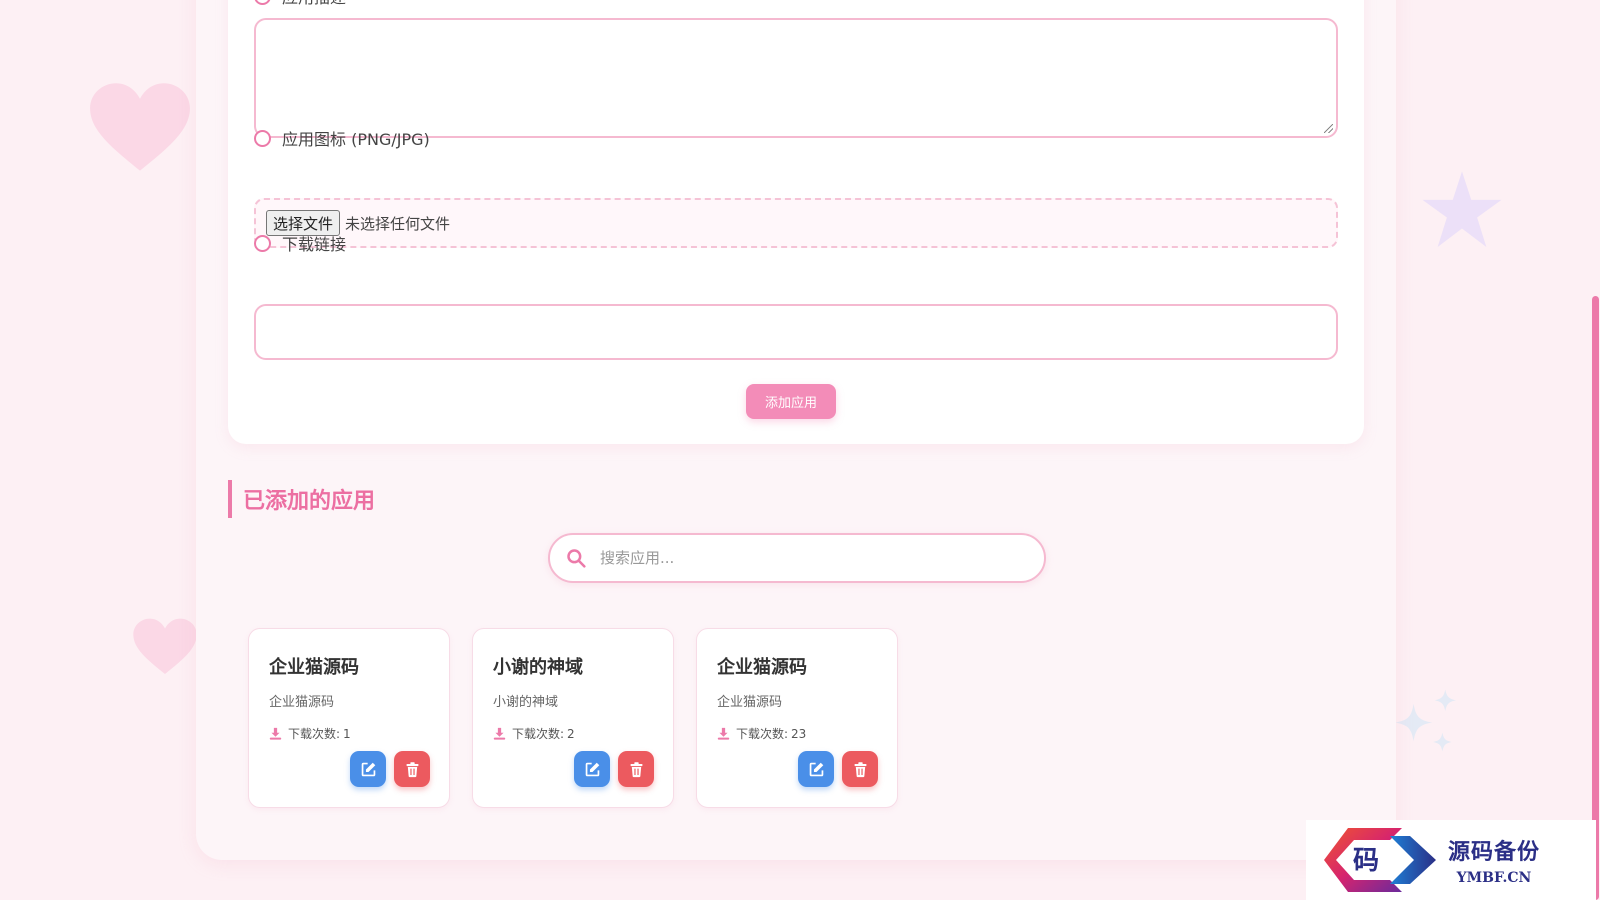 This screenshot has height=900, width=1600. I want to click on search-bar, so click(797, 558).